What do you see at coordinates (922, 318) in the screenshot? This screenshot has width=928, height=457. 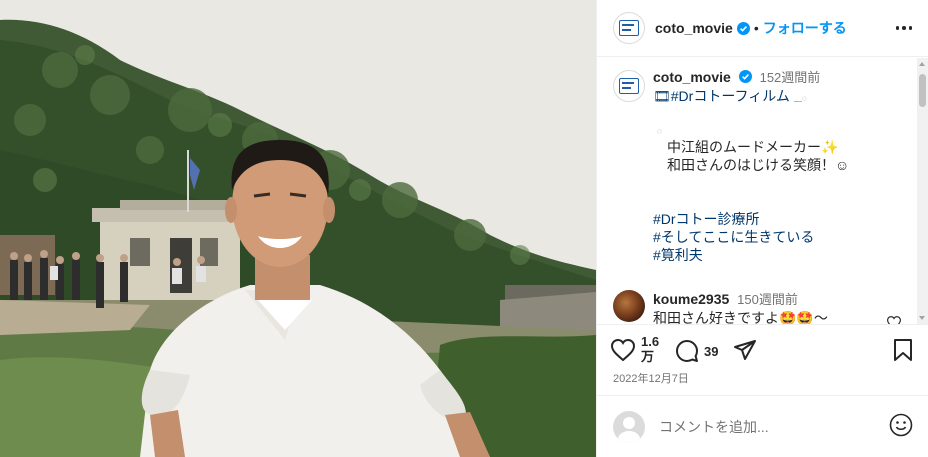 I see `scroll-down-arrow-icon` at bounding box center [922, 318].